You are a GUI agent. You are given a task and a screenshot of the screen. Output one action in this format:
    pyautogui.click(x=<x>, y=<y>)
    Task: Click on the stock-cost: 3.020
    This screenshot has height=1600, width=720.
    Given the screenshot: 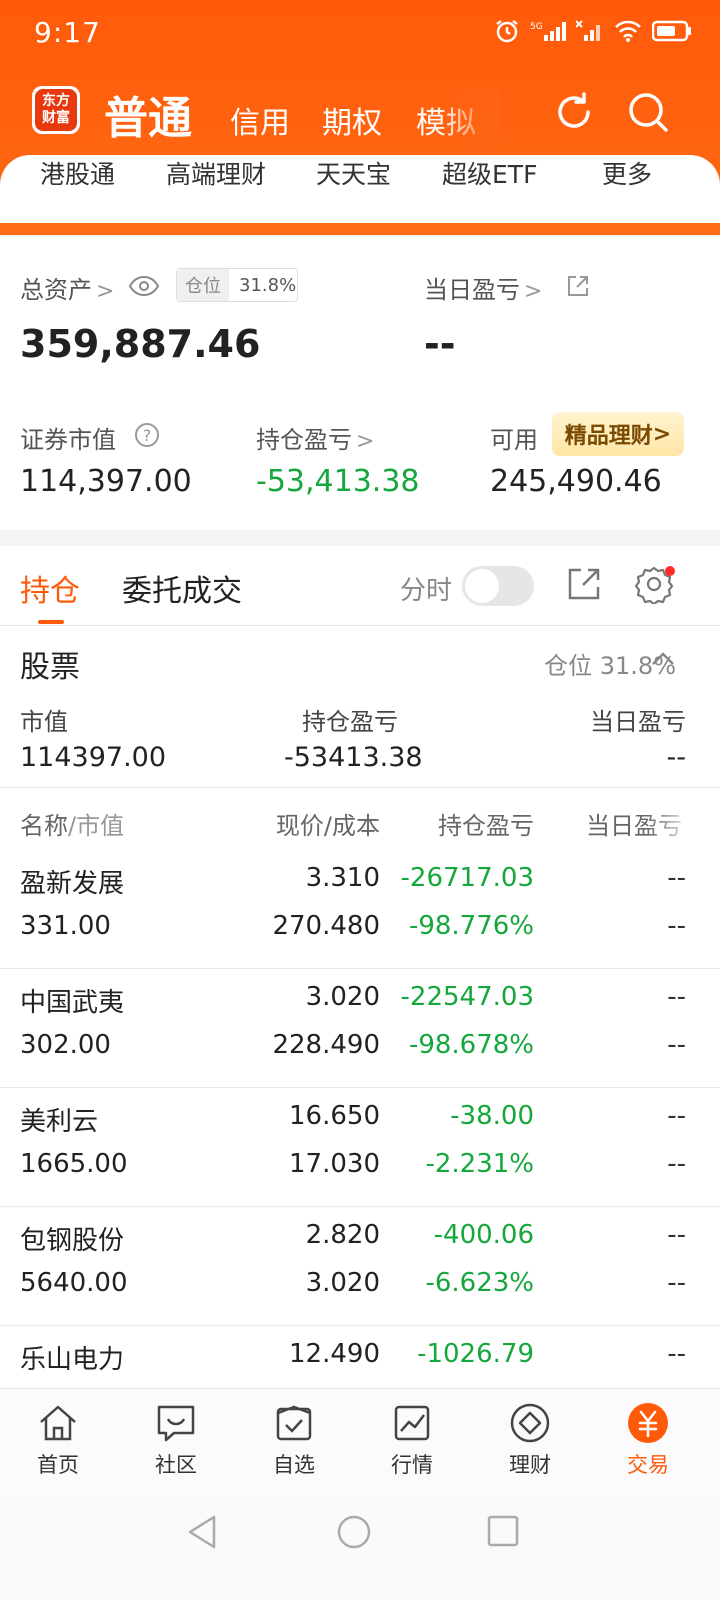 What is the action you would take?
    pyautogui.click(x=342, y=1283)
    